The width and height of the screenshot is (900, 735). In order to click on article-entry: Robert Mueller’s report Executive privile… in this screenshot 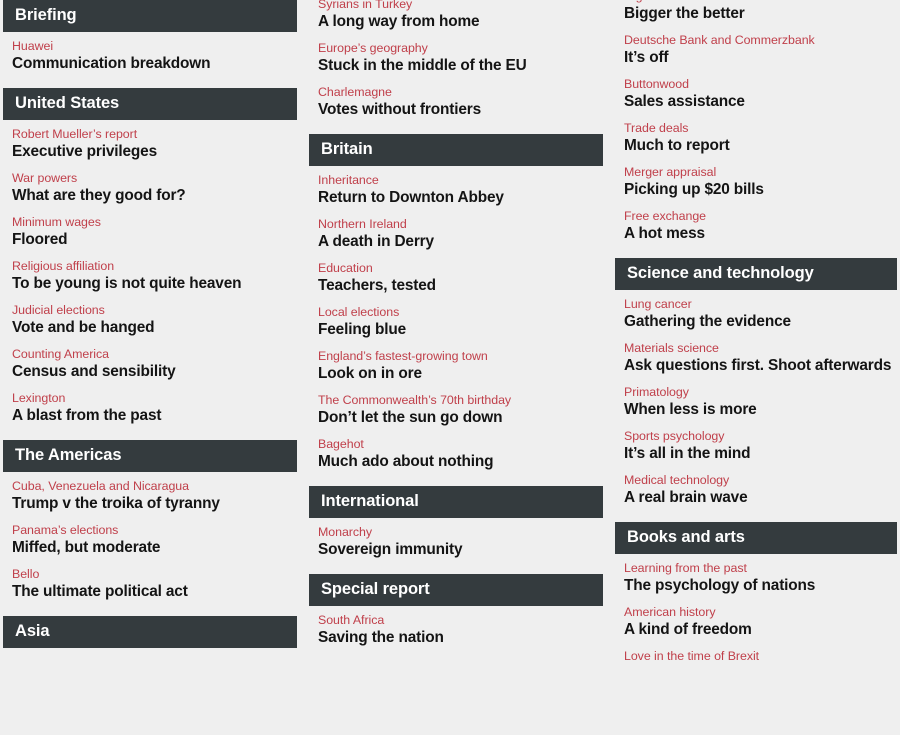, I will do `click(150, 144)`.